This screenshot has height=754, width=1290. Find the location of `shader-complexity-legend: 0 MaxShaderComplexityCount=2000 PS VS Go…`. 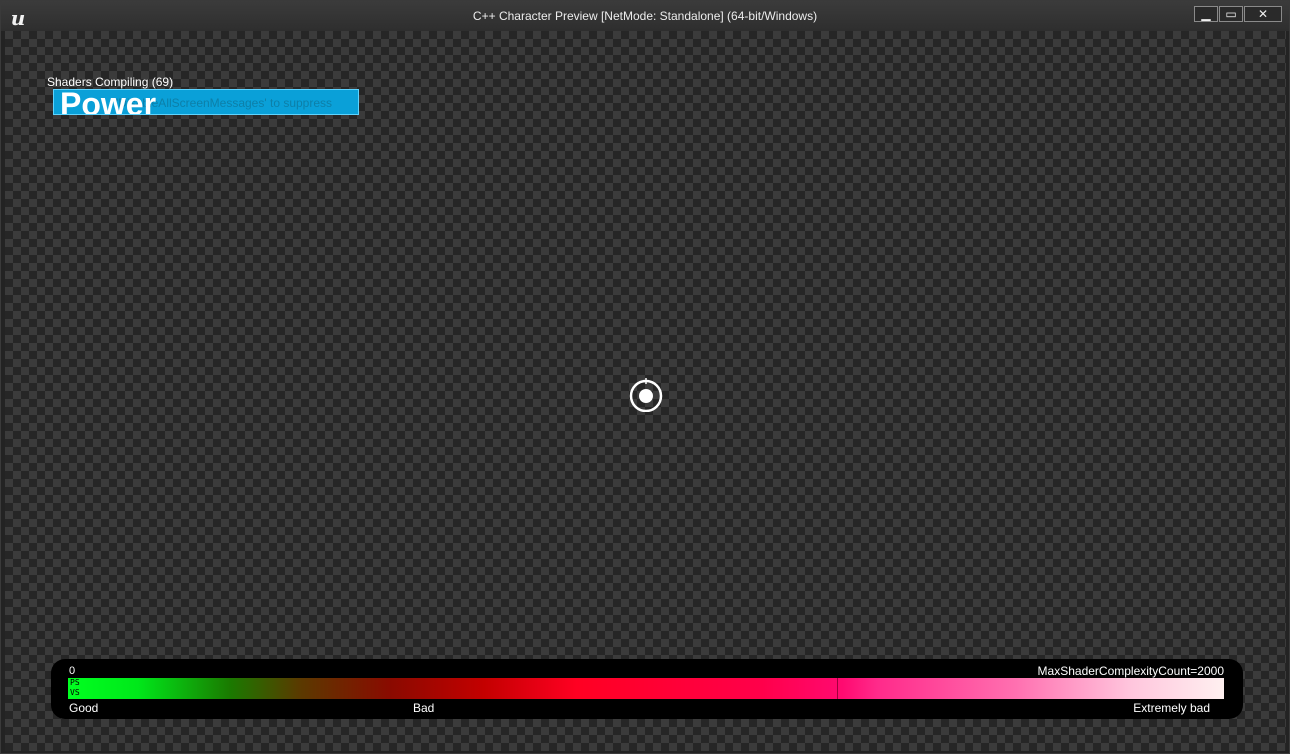

shader-complexity-legend: 0 MaxShaderComplexityCount=2000 PS VS Go… is located at coordinates (647, 689).